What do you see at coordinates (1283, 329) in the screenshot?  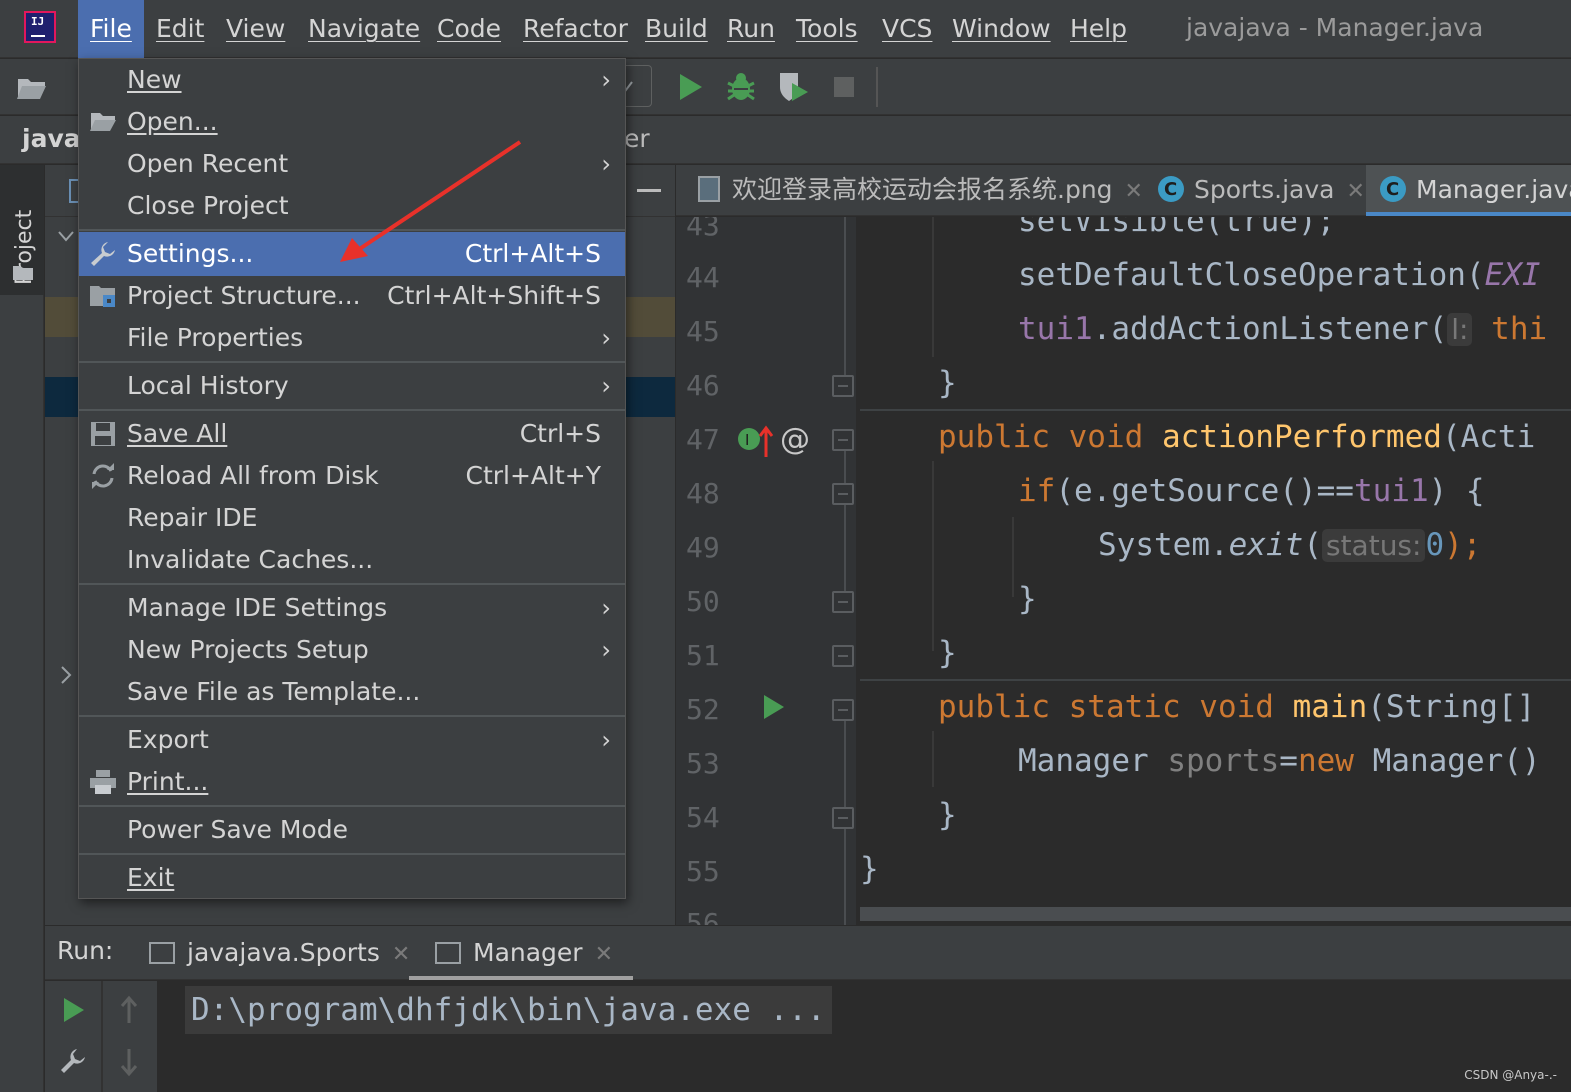 I see `code-line-45: tui1.addActionListener(l: thi` at bounding box center [1283, 329].